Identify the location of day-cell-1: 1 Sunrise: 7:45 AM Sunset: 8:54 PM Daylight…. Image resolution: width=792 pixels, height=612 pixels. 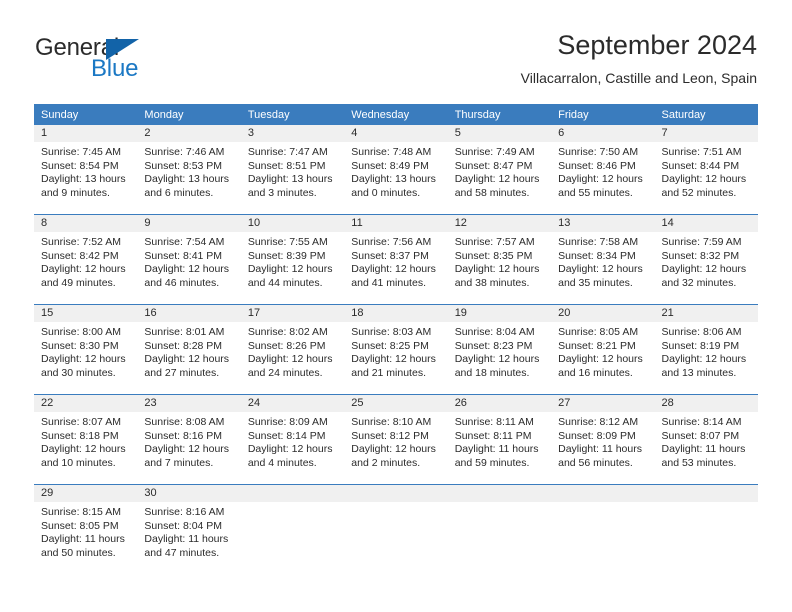
(86, 169).